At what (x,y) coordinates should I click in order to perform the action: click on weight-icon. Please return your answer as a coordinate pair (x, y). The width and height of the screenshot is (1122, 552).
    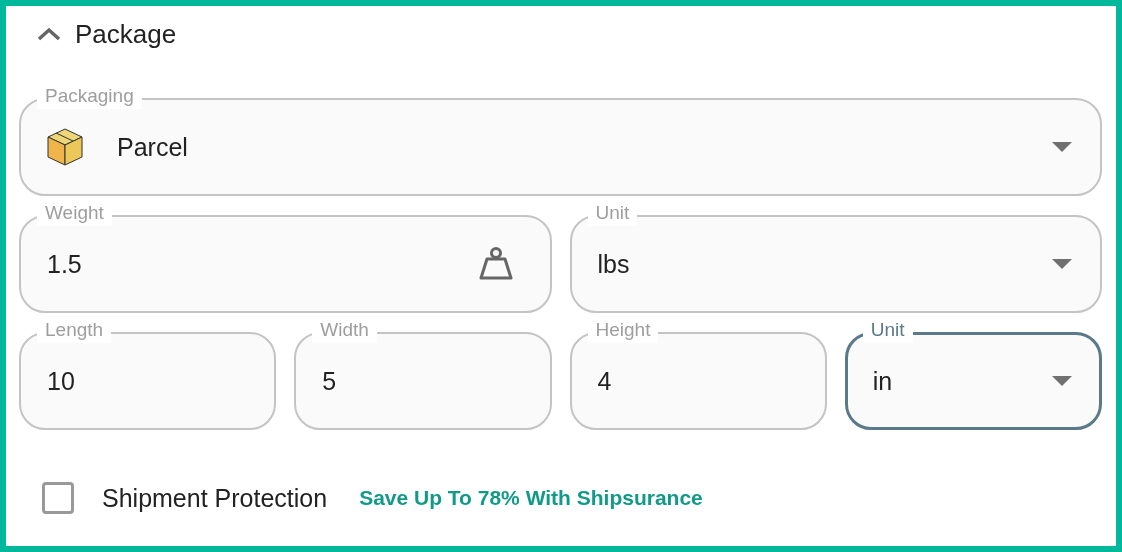
    Looking at the image, I should click on (495, 264).